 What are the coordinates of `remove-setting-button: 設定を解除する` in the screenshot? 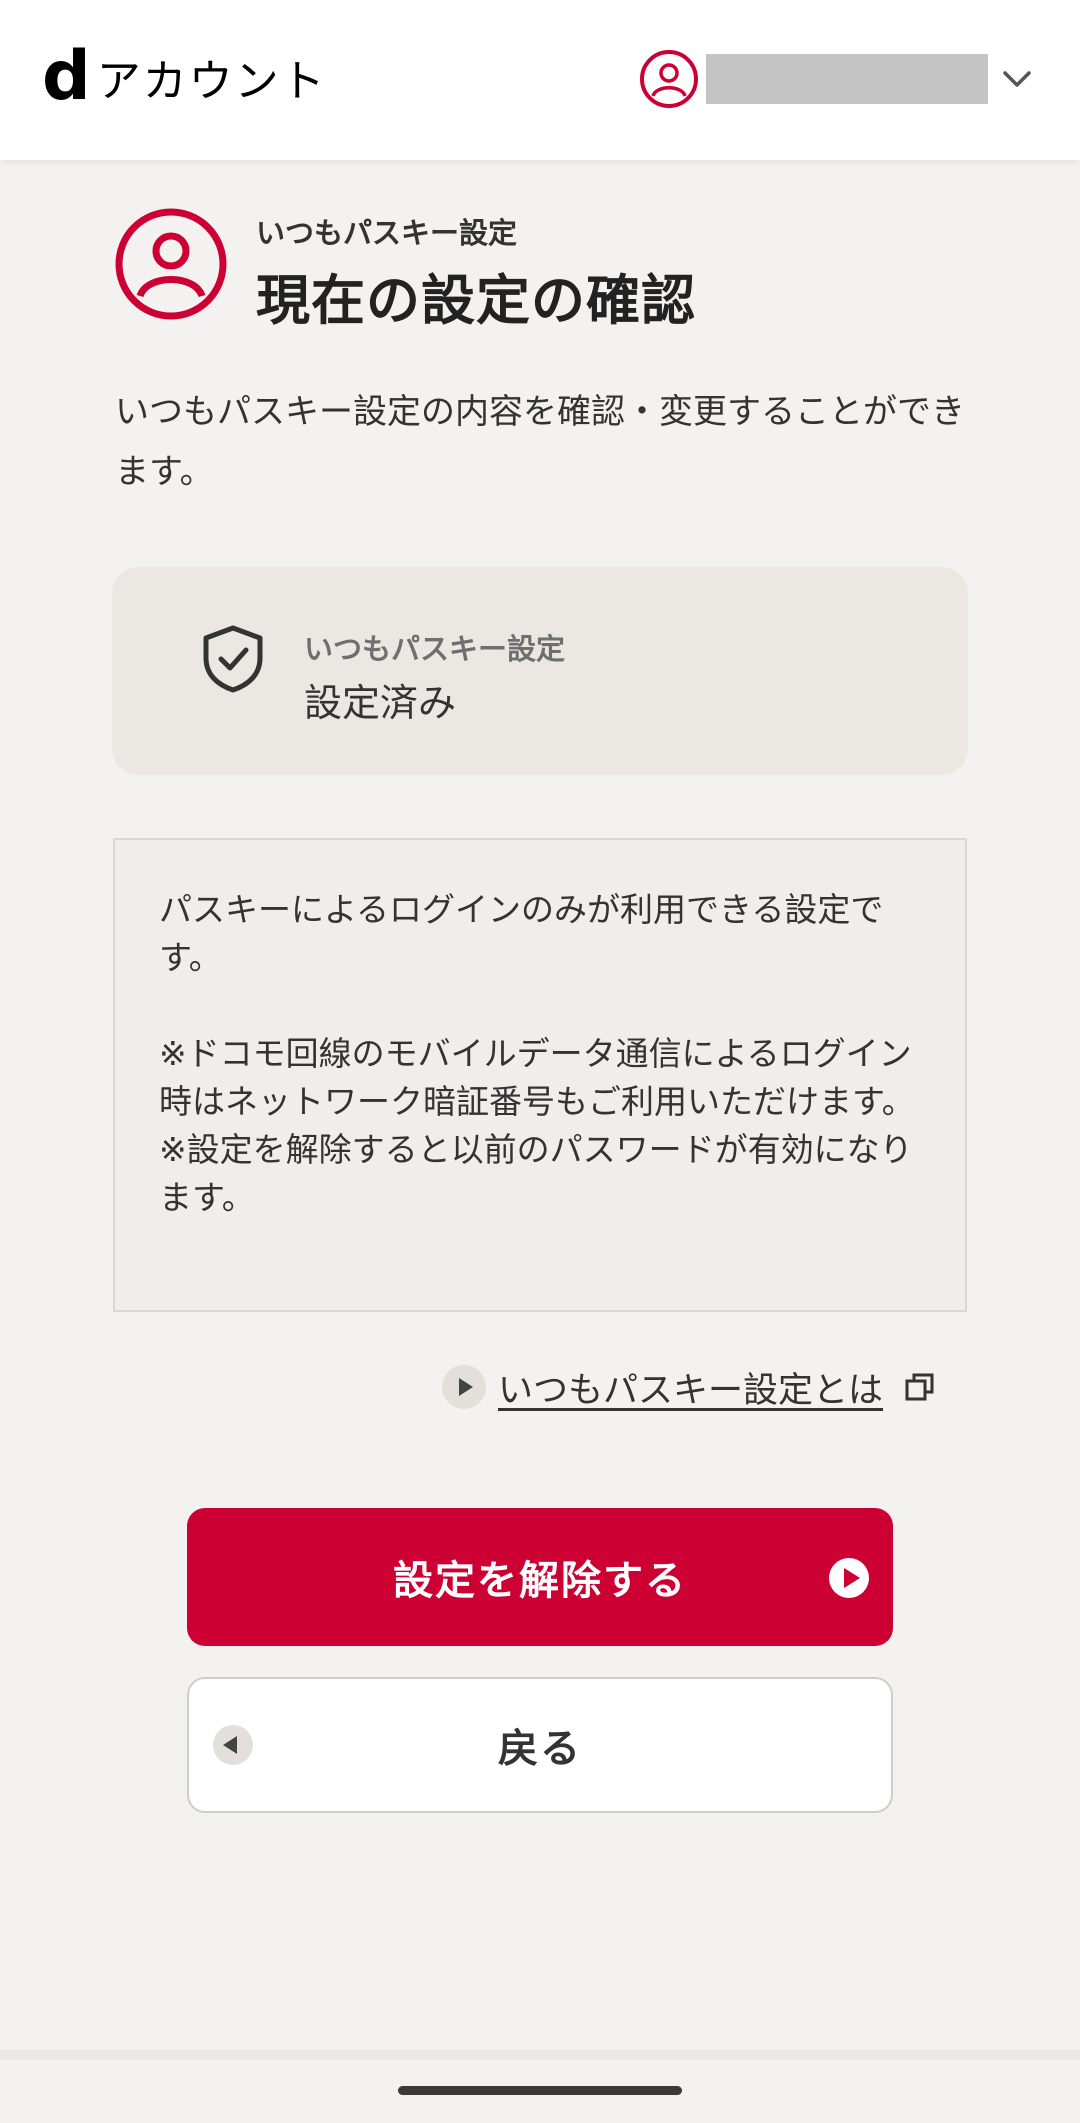 It's located at (540, 1577).